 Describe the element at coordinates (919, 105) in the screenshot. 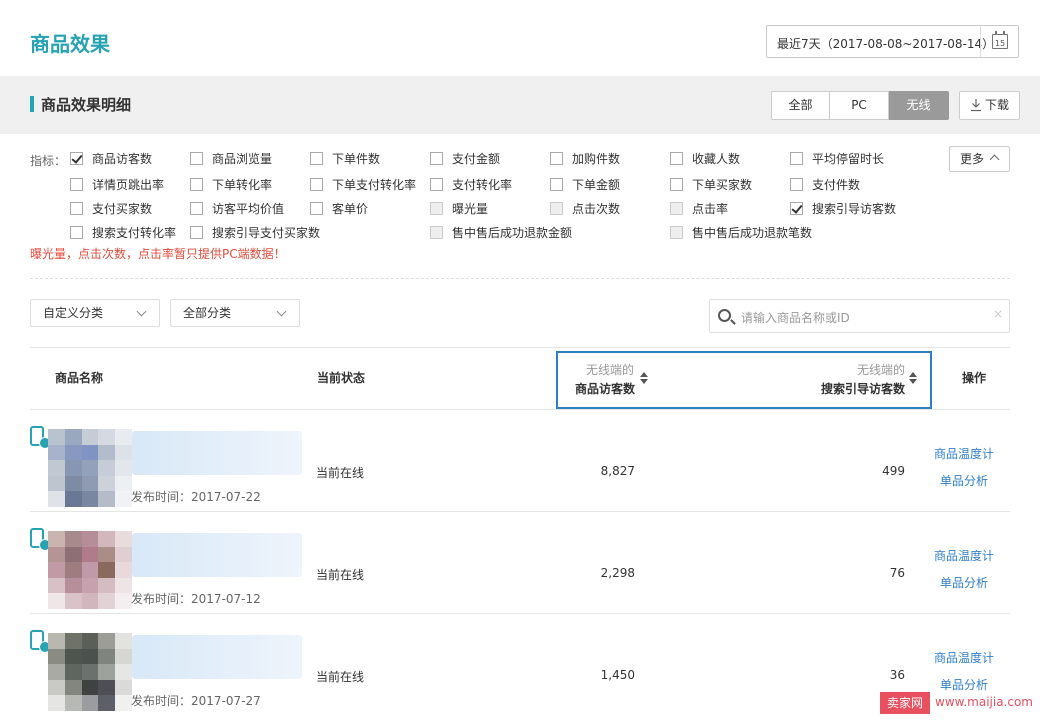

I see `tab-wireless: 无线` at that location.